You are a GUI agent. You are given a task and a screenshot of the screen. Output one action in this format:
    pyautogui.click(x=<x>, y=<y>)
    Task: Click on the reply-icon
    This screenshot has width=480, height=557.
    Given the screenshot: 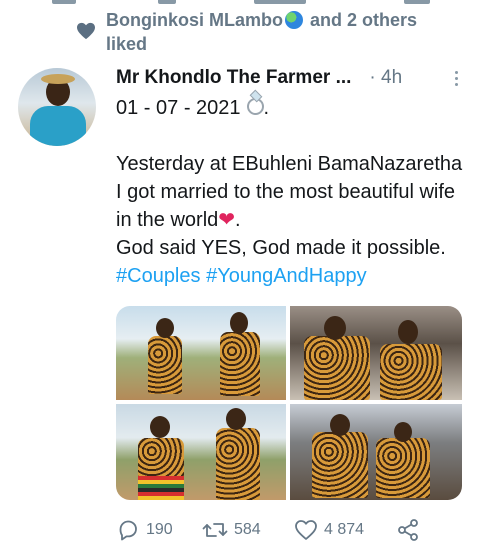 What is the action you would take?
    pyautogui.click(x=128, y=530)
    